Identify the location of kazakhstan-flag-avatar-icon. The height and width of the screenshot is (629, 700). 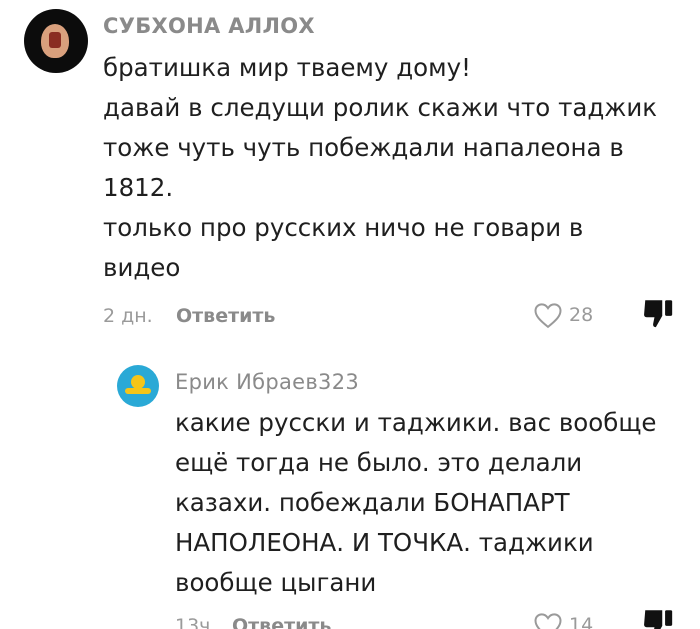
(138, 386).